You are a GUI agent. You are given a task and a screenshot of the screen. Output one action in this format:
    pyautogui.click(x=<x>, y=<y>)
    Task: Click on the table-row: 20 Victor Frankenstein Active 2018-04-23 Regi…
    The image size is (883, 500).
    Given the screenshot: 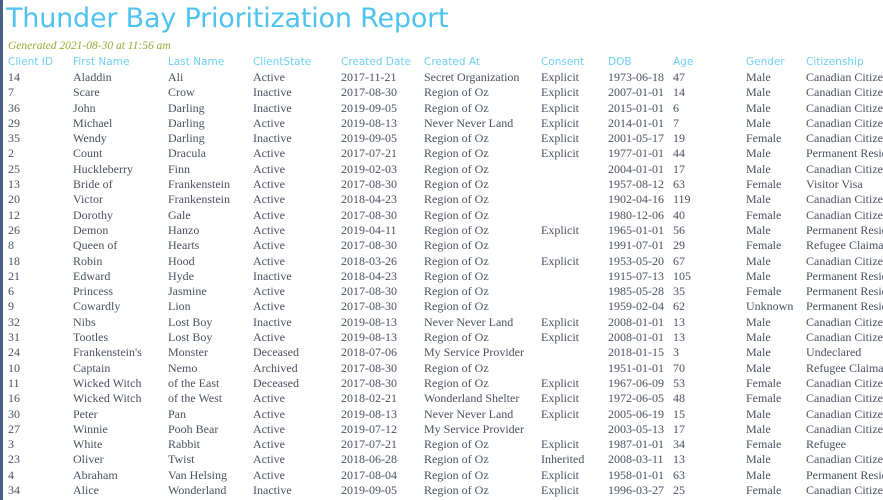 What is the action you would take?
    pyautogui.click(x=443, y=199)
    